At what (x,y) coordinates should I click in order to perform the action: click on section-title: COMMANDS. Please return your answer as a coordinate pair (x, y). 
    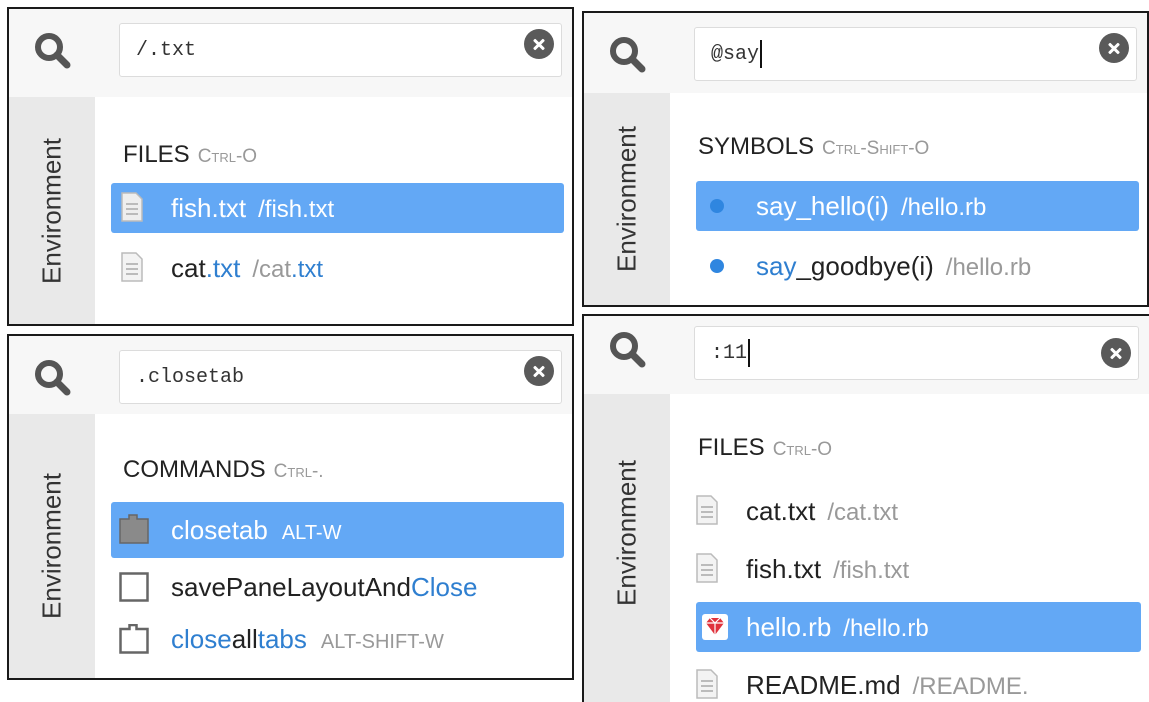
    Looking at the image, I should click on (194, 469).